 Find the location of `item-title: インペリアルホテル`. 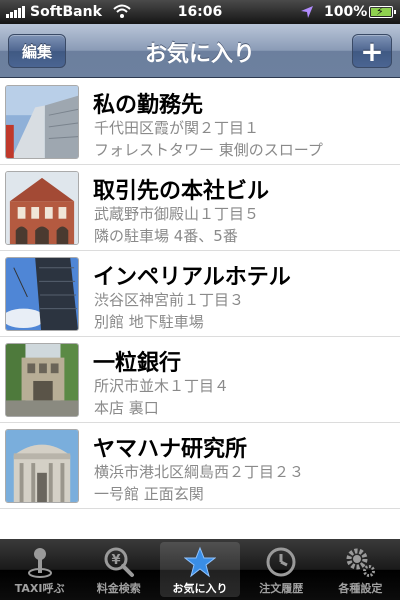

item-title: インペリアルホテル is located at coordinates (192, 277).